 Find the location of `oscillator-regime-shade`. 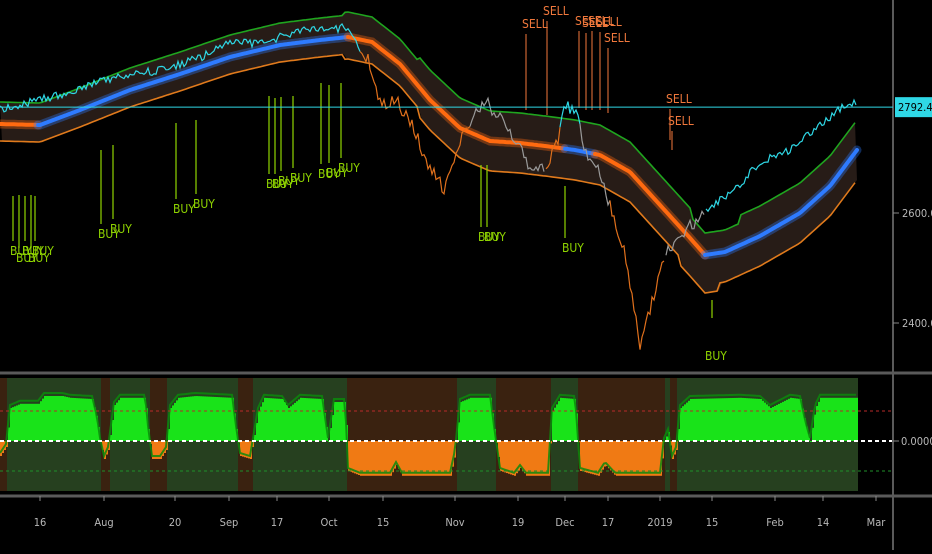

oscillator-regime-shade is located at coordinates (245, 434).